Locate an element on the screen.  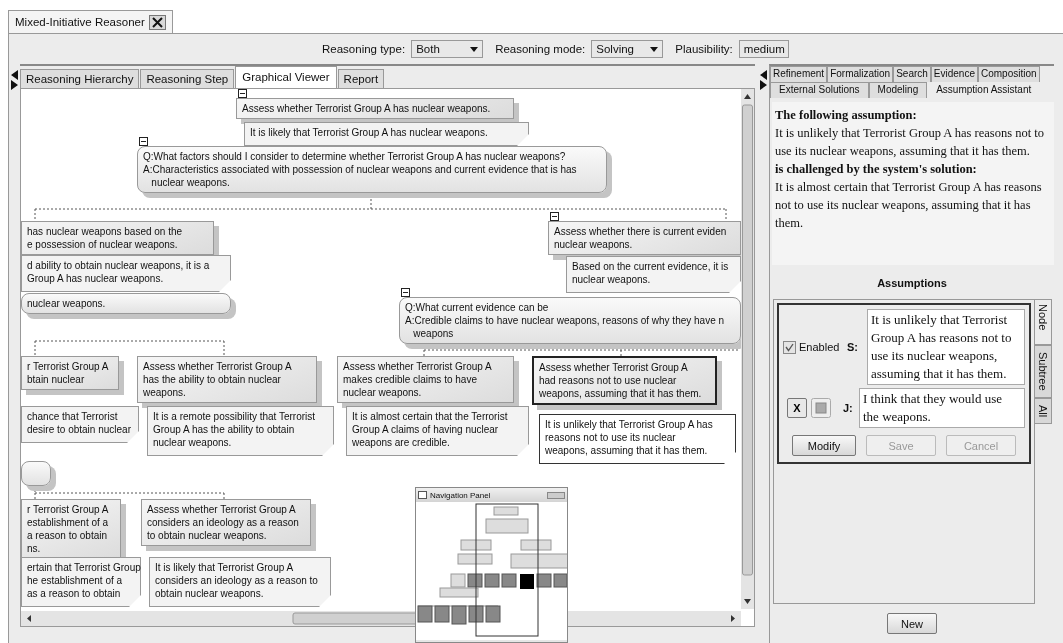
node-text: It is almost certain that the Terrorist Group A claims of having nuclear weapons are credible. is located at coordinates (430, 429).